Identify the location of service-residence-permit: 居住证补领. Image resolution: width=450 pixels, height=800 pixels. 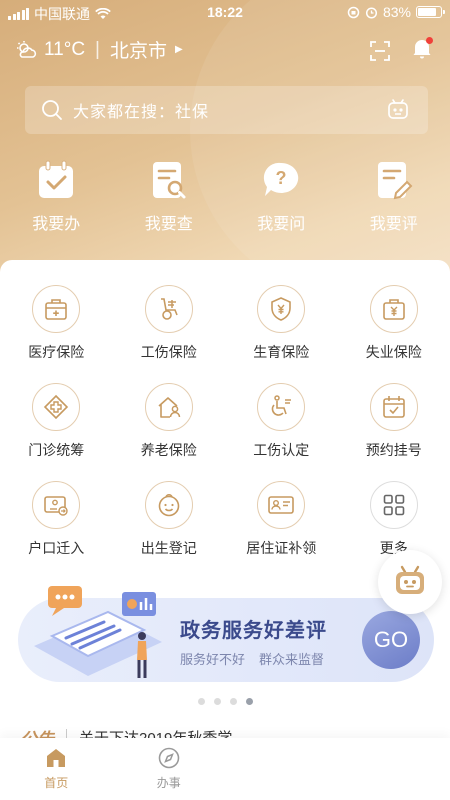
(281, 522).